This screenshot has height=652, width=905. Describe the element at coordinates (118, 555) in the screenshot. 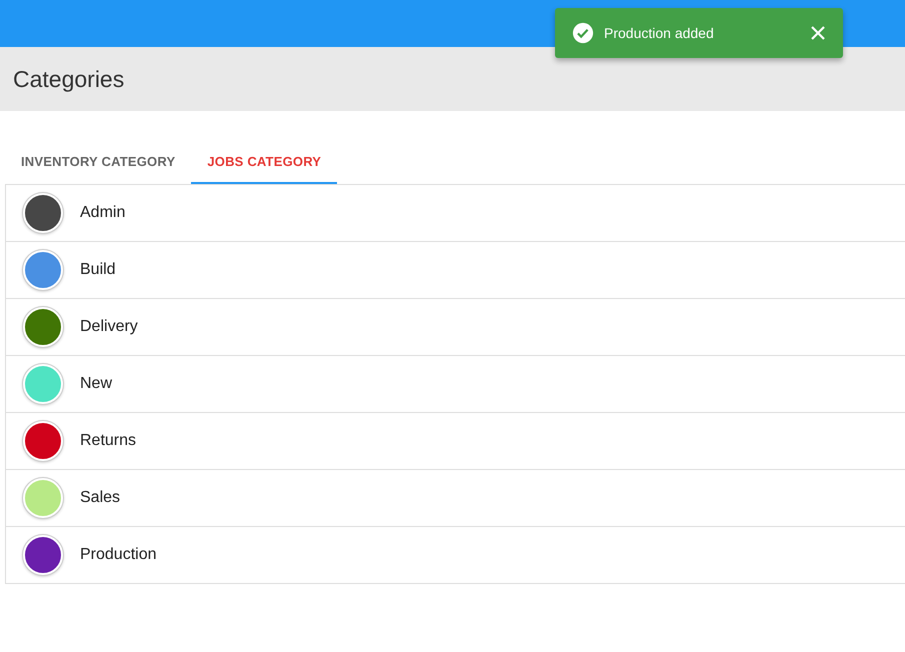

I see `category-name: Production` at that location.